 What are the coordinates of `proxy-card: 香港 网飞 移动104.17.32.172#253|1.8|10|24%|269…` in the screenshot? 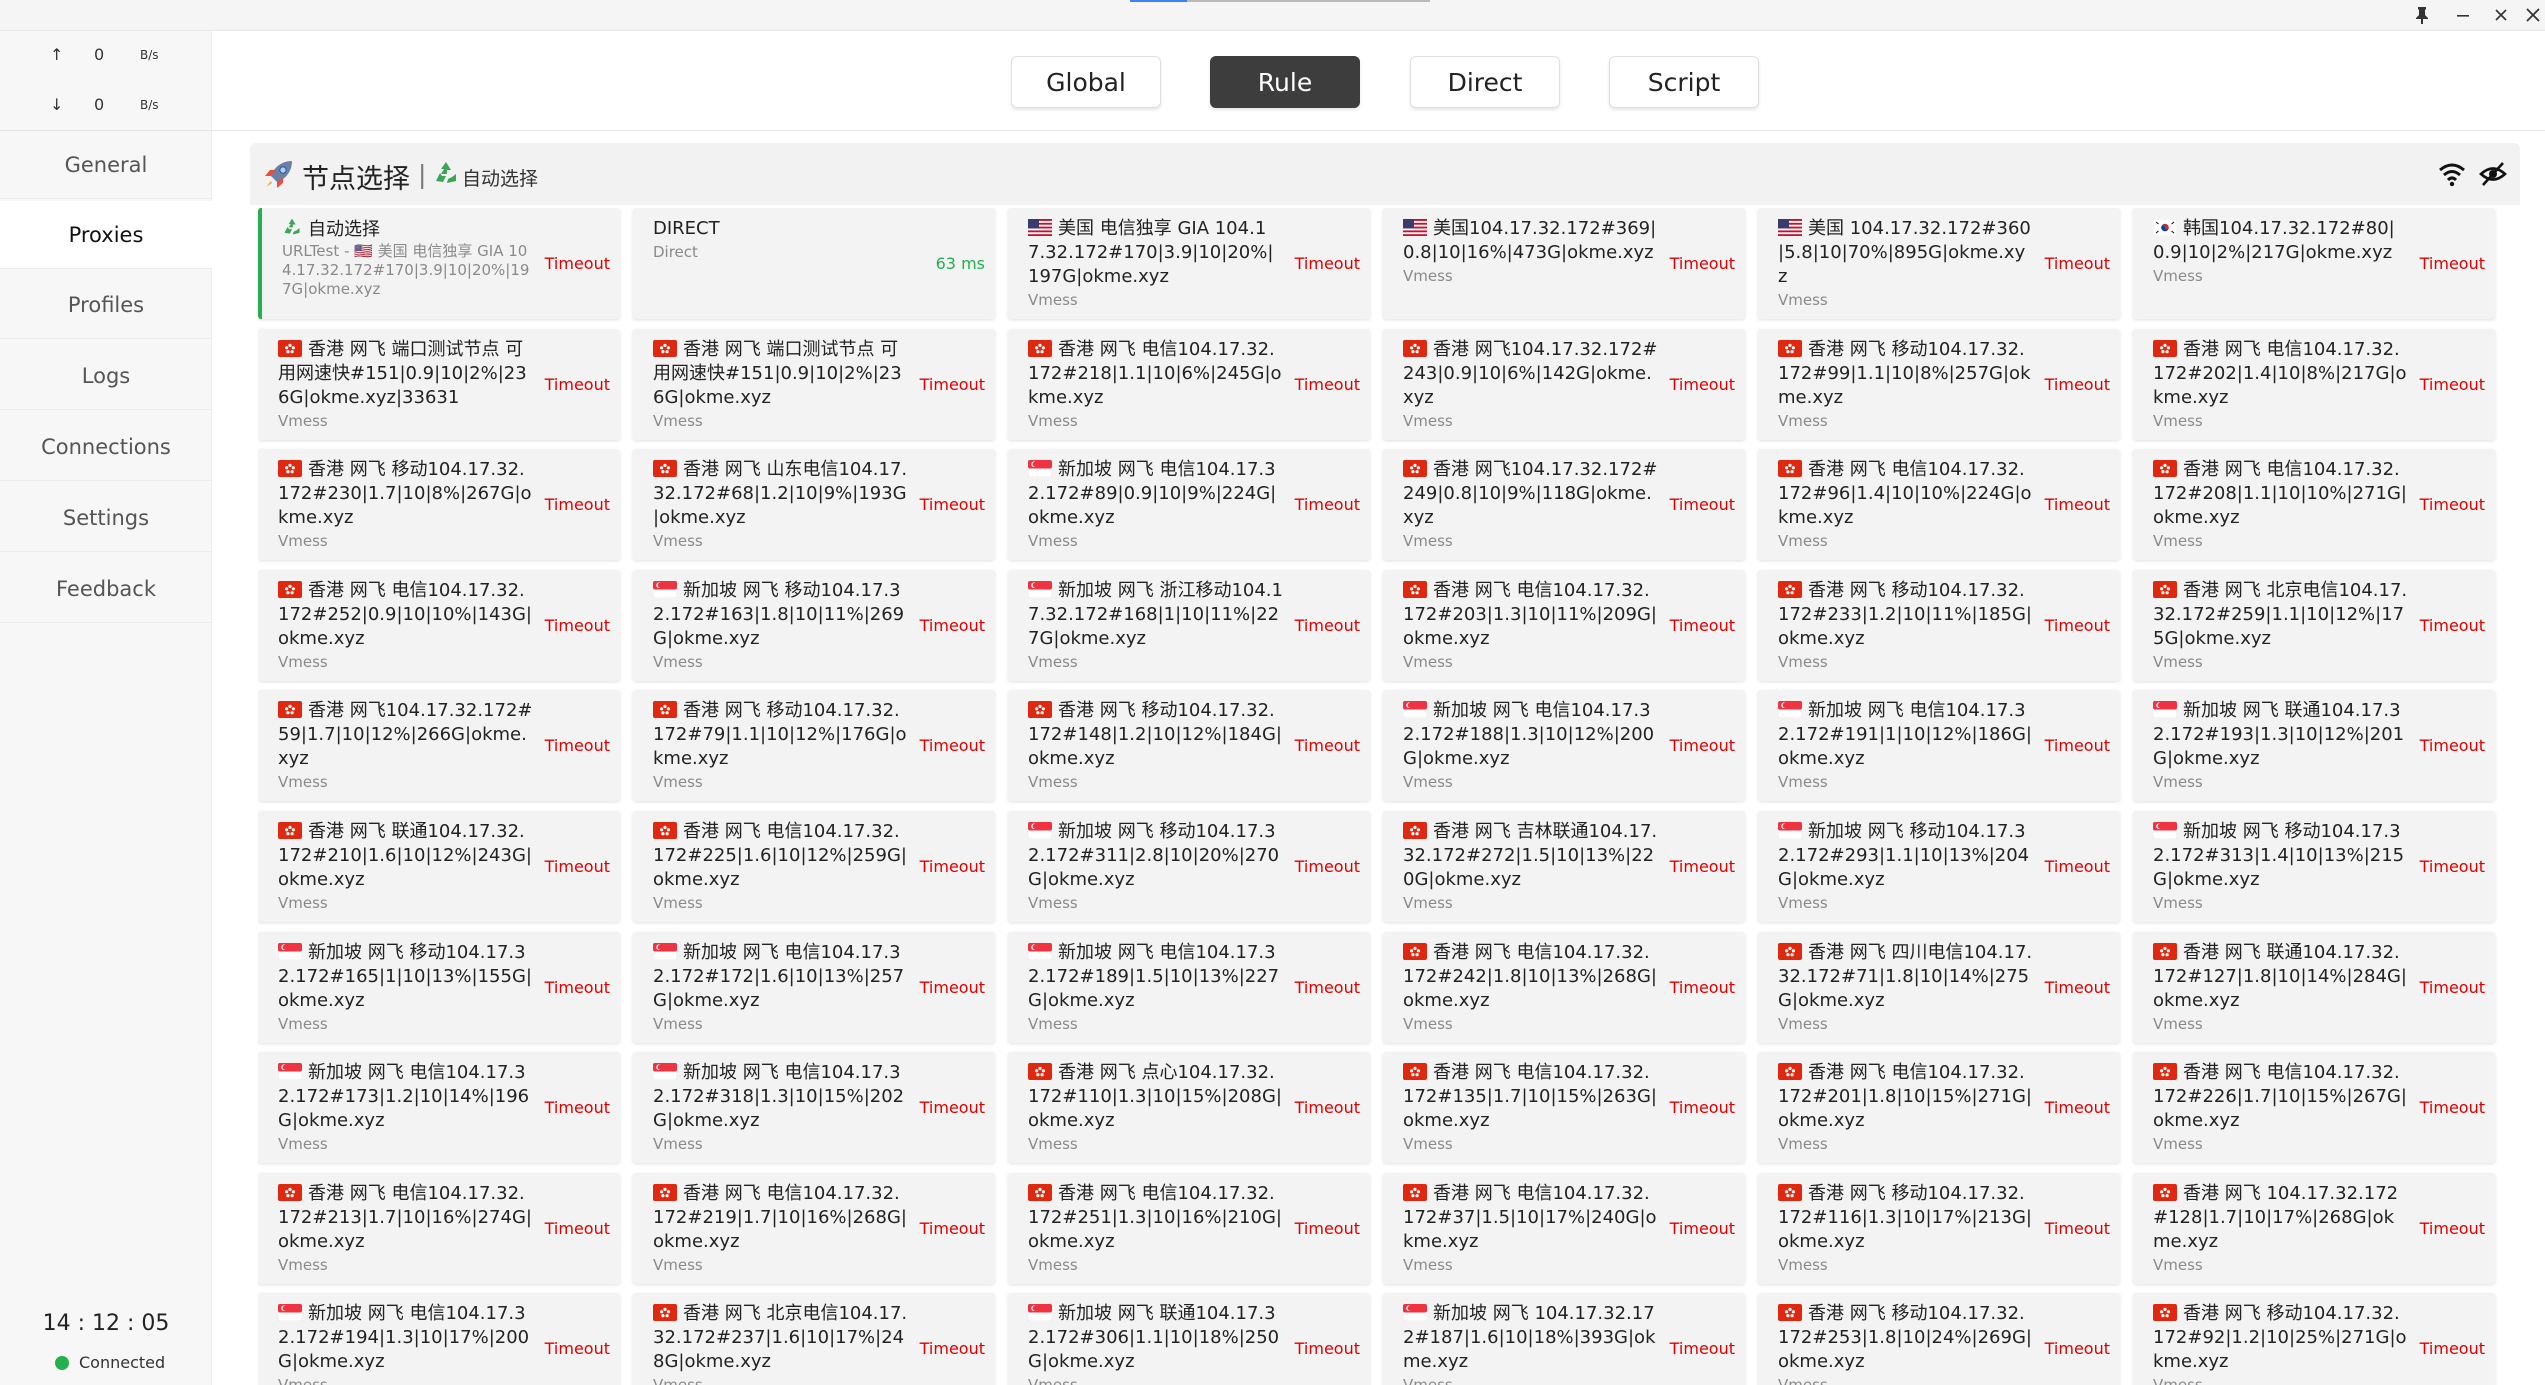 It's located at (1939, 1339).